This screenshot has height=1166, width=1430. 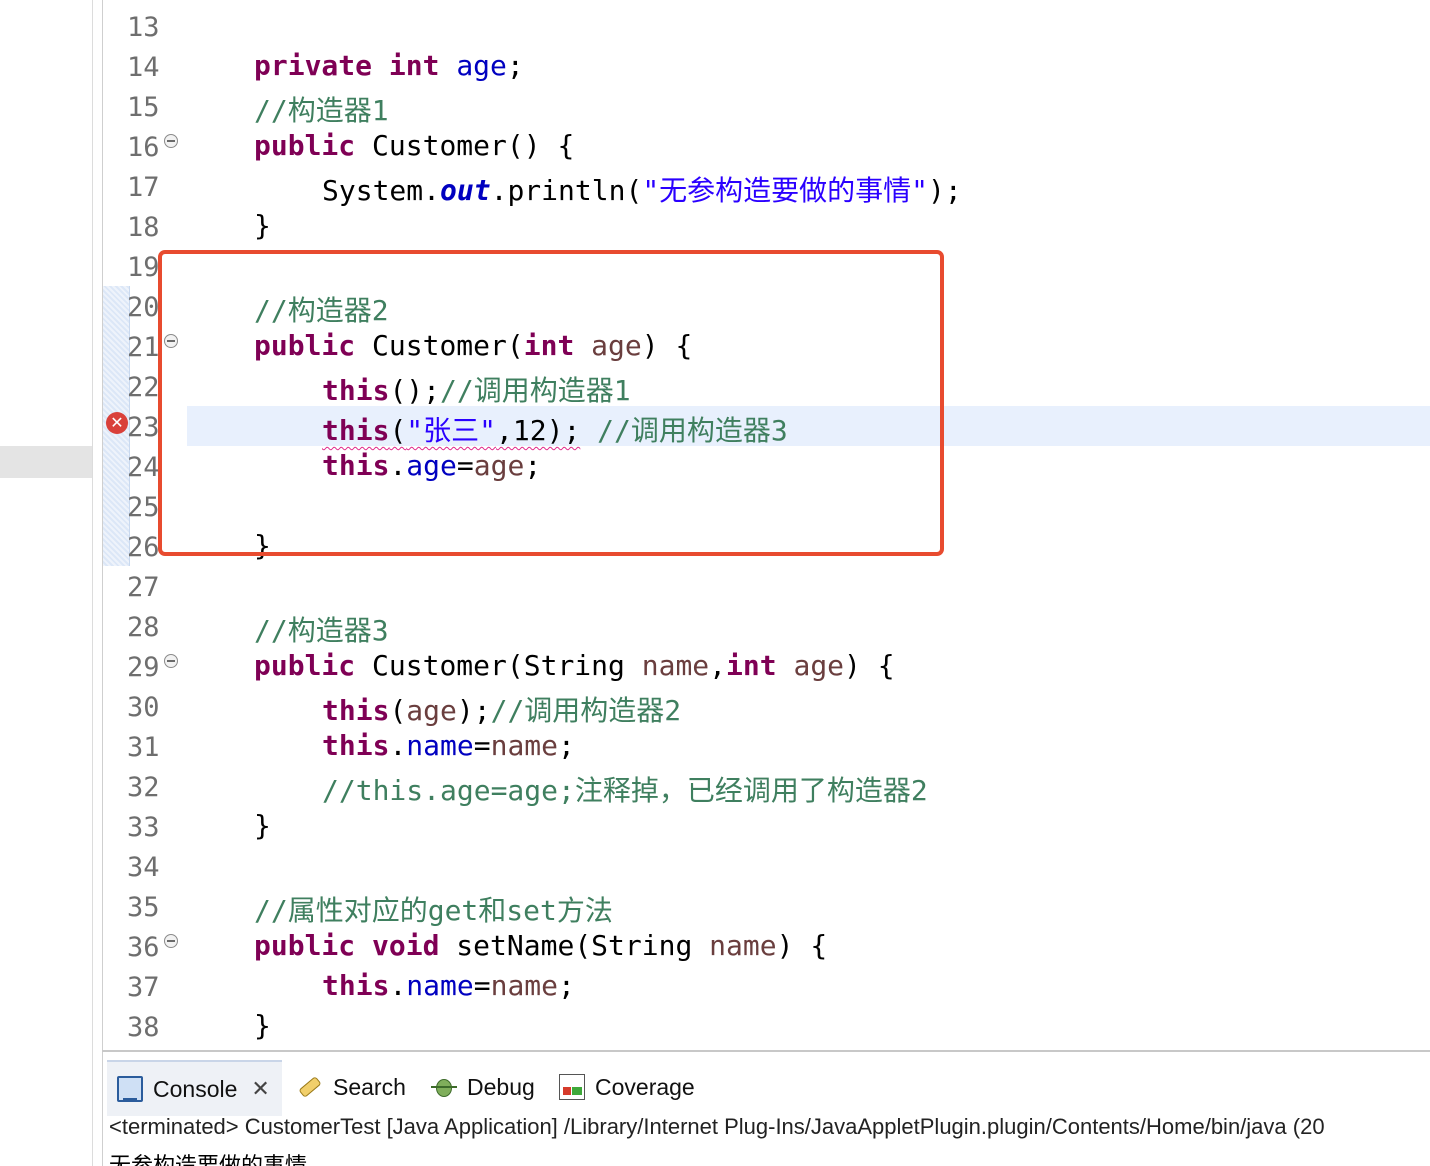 I want to click on line-number: 32, so click(x=143, y=787).